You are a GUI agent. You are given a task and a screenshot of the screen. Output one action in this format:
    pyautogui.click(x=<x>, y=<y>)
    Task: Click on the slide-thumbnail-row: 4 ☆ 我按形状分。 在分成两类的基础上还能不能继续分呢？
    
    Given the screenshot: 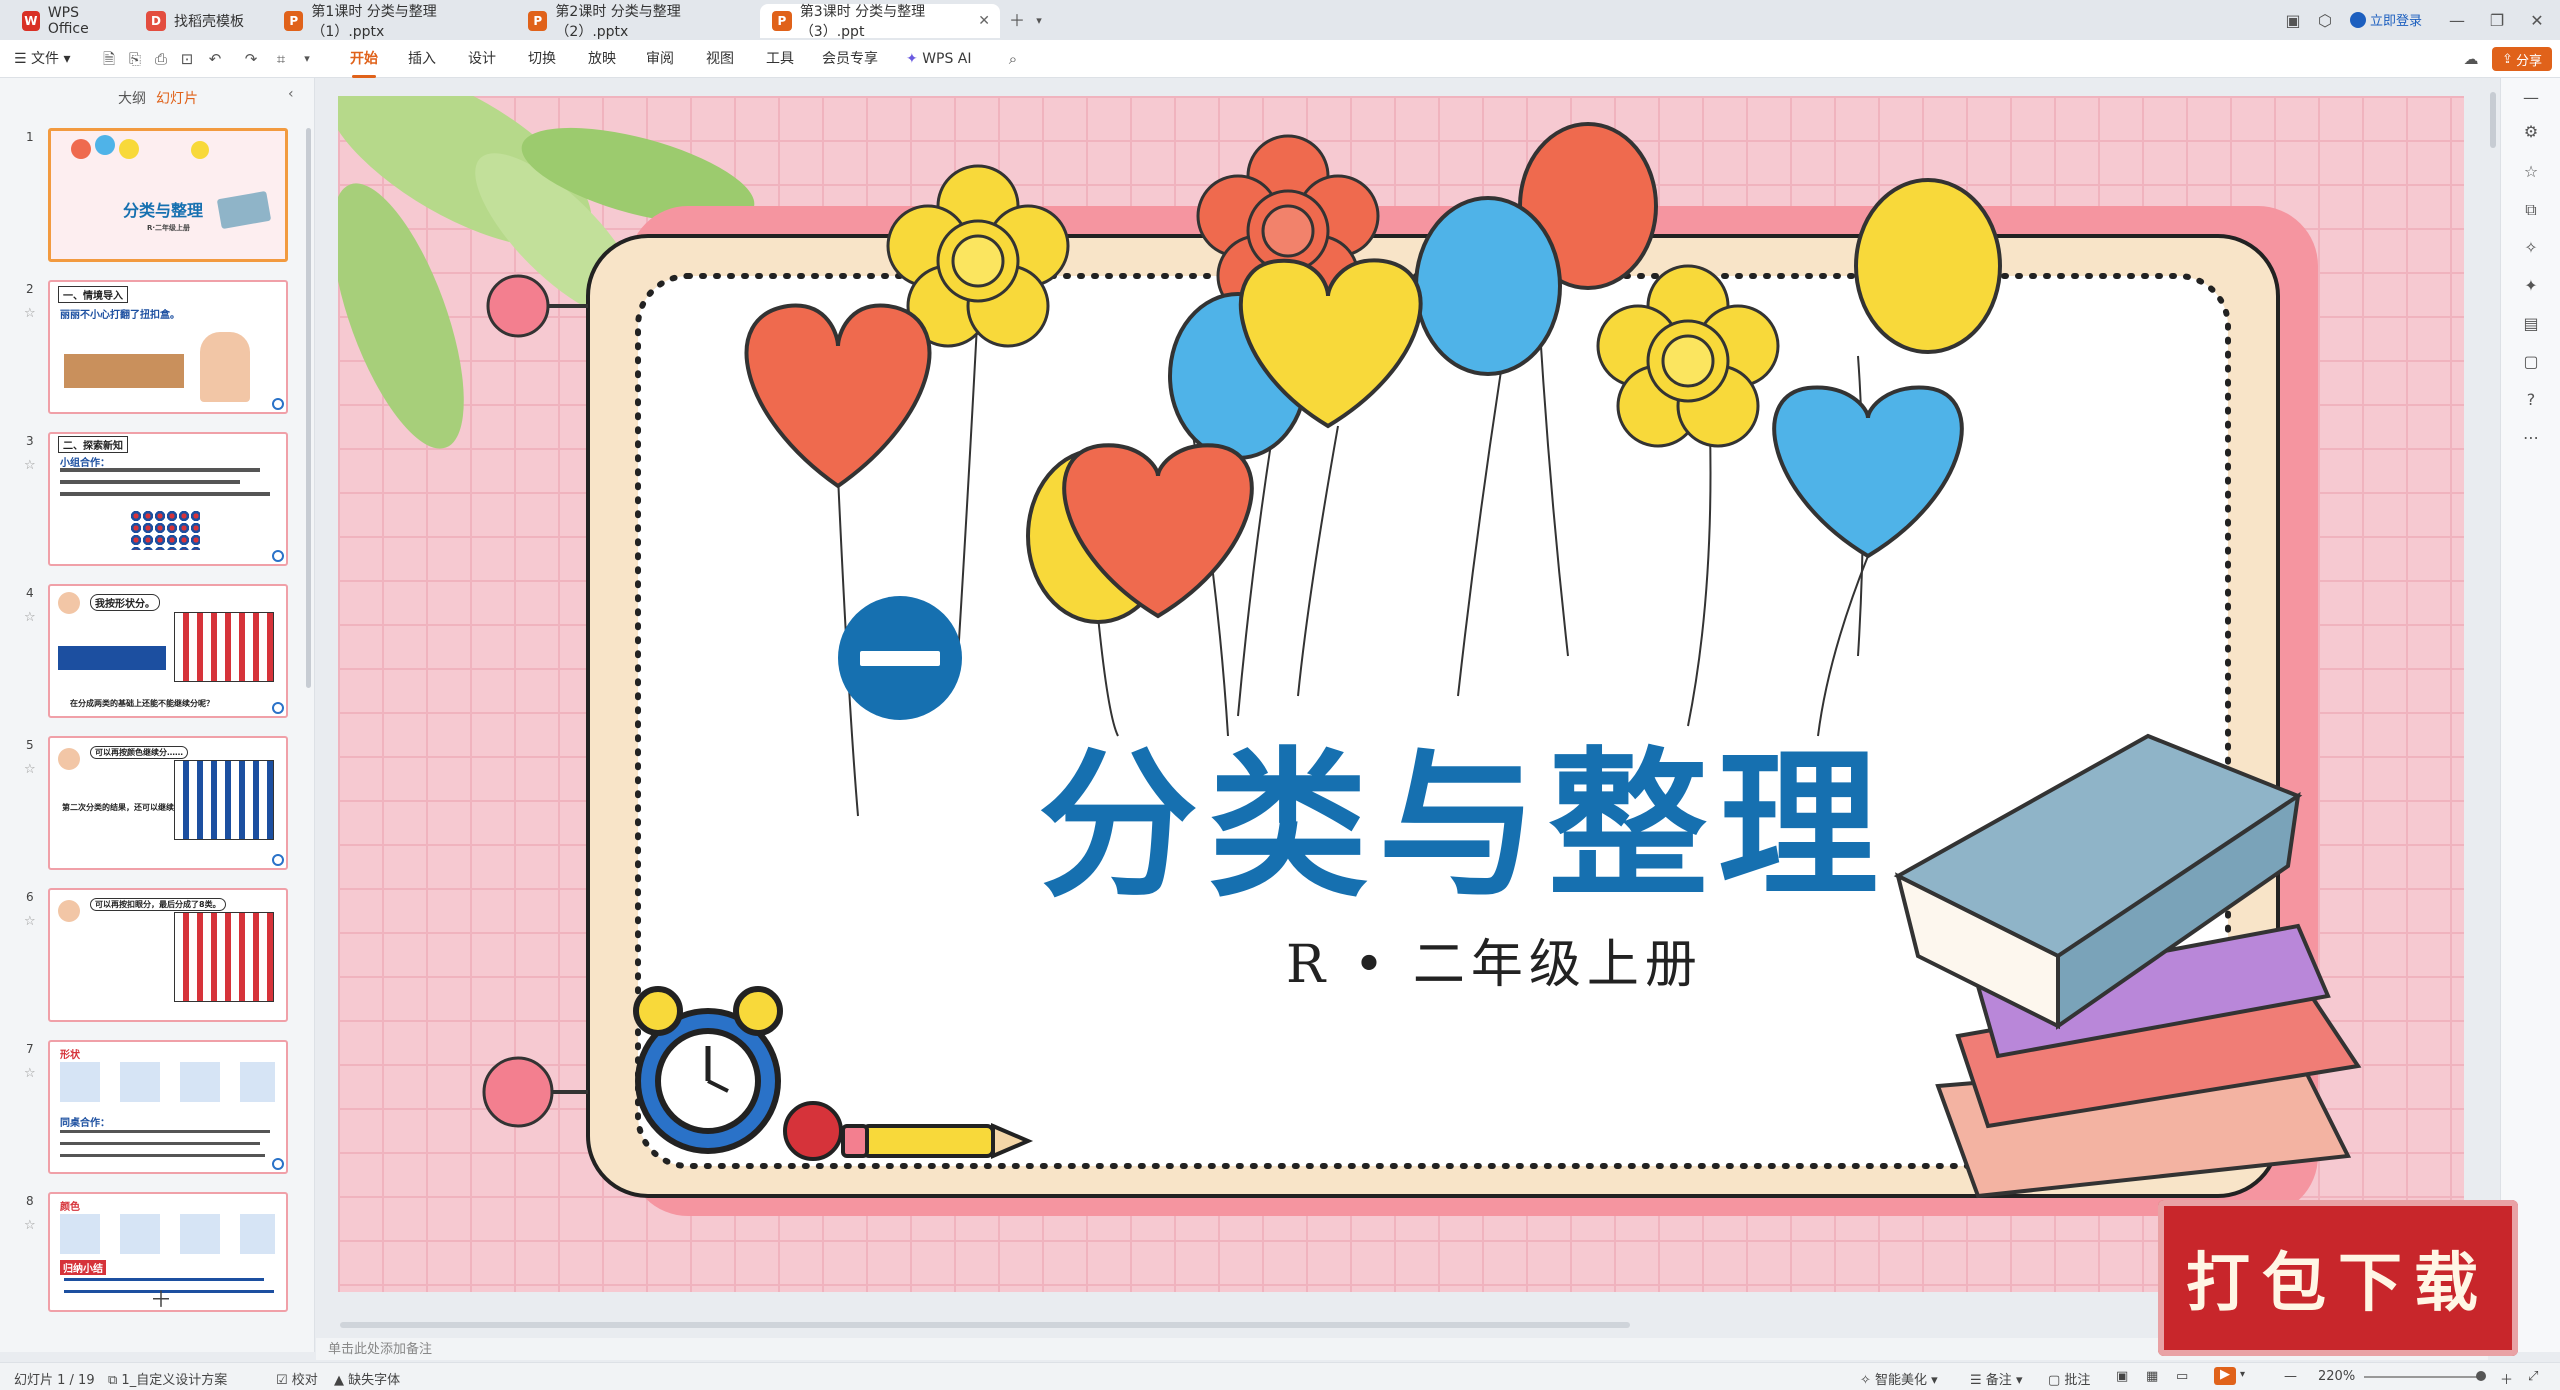 What is the action you would take?
    pyautogui.click(x=150, y=654)
    